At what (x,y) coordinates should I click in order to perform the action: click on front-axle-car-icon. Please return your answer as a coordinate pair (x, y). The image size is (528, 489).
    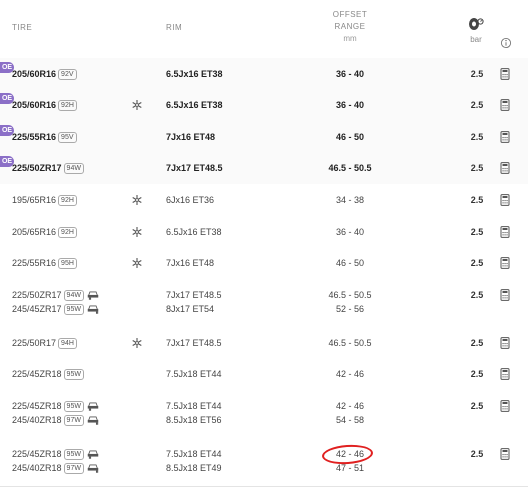
    Looking at the image, I should click on (93, 454).